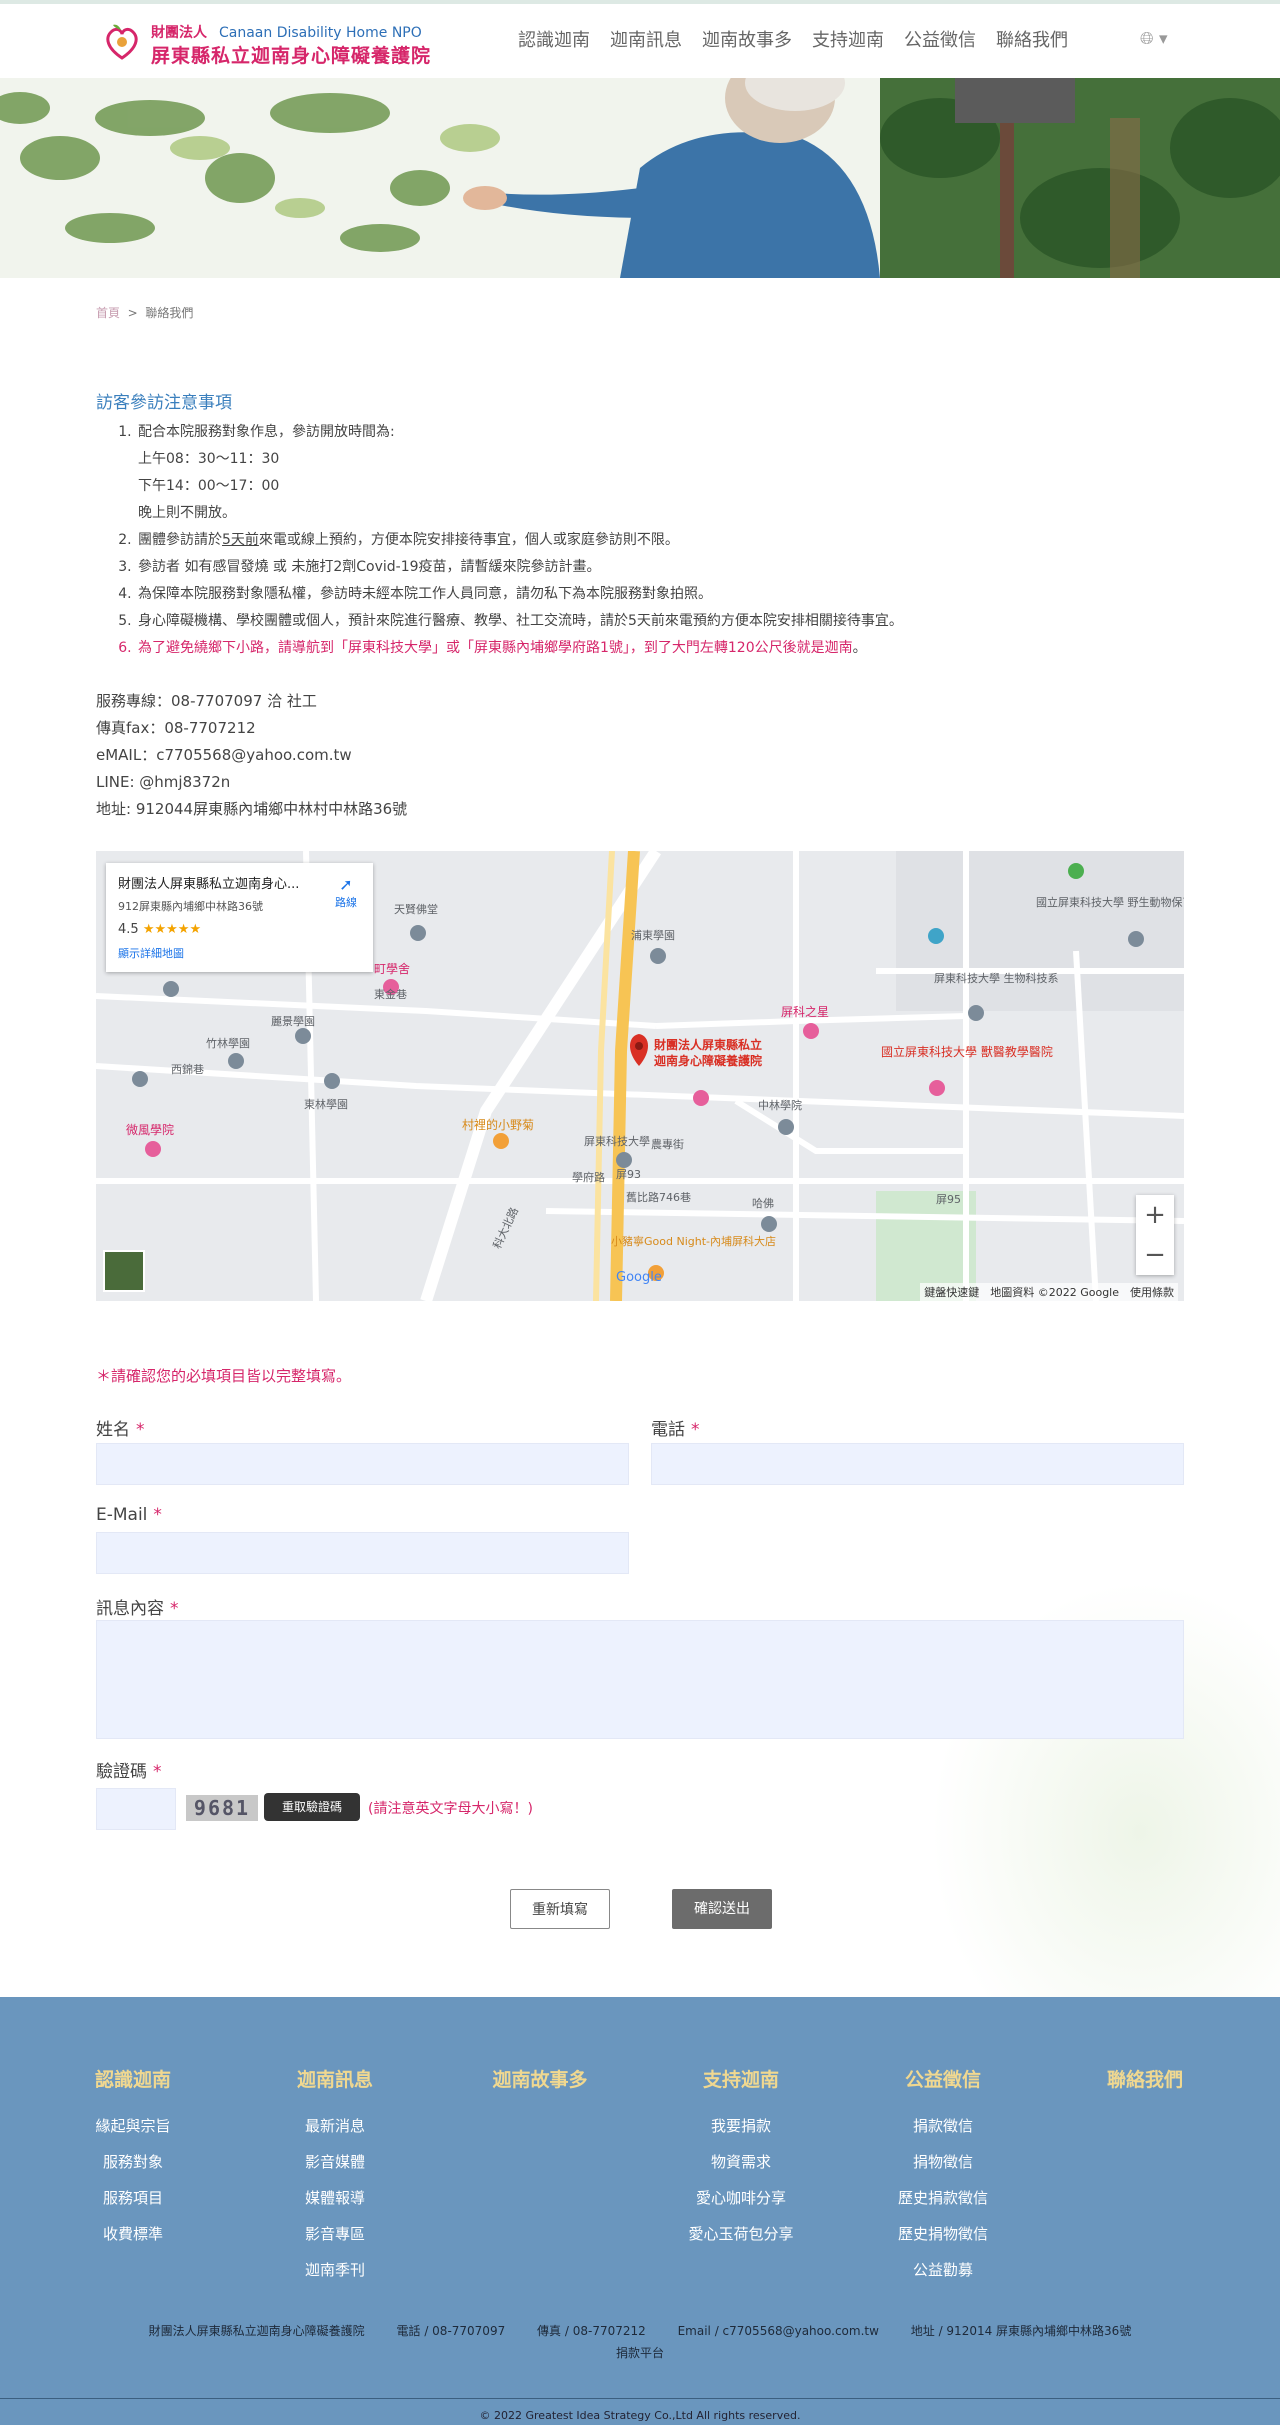 The image size is (1280, 2425). Describe the element at coordinates (133, 2126) in the screenshot. I see `footer-link: 緣起與宗旨` at that location.